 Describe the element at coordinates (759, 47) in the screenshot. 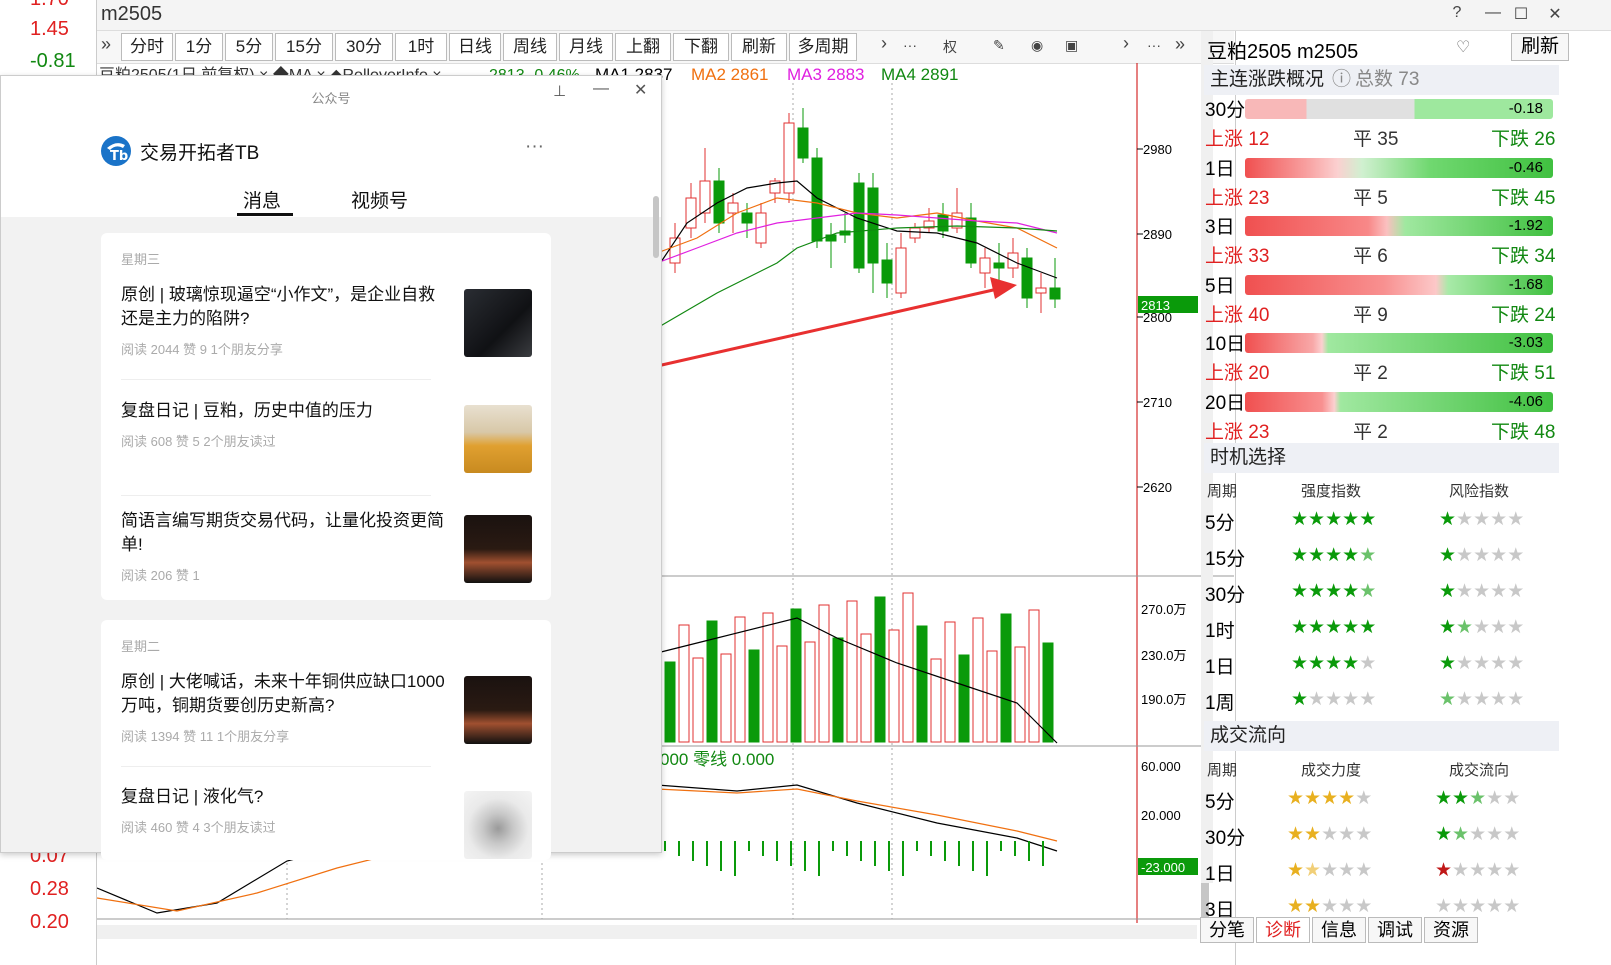

I see `period-button-11: 刷新` at that location.